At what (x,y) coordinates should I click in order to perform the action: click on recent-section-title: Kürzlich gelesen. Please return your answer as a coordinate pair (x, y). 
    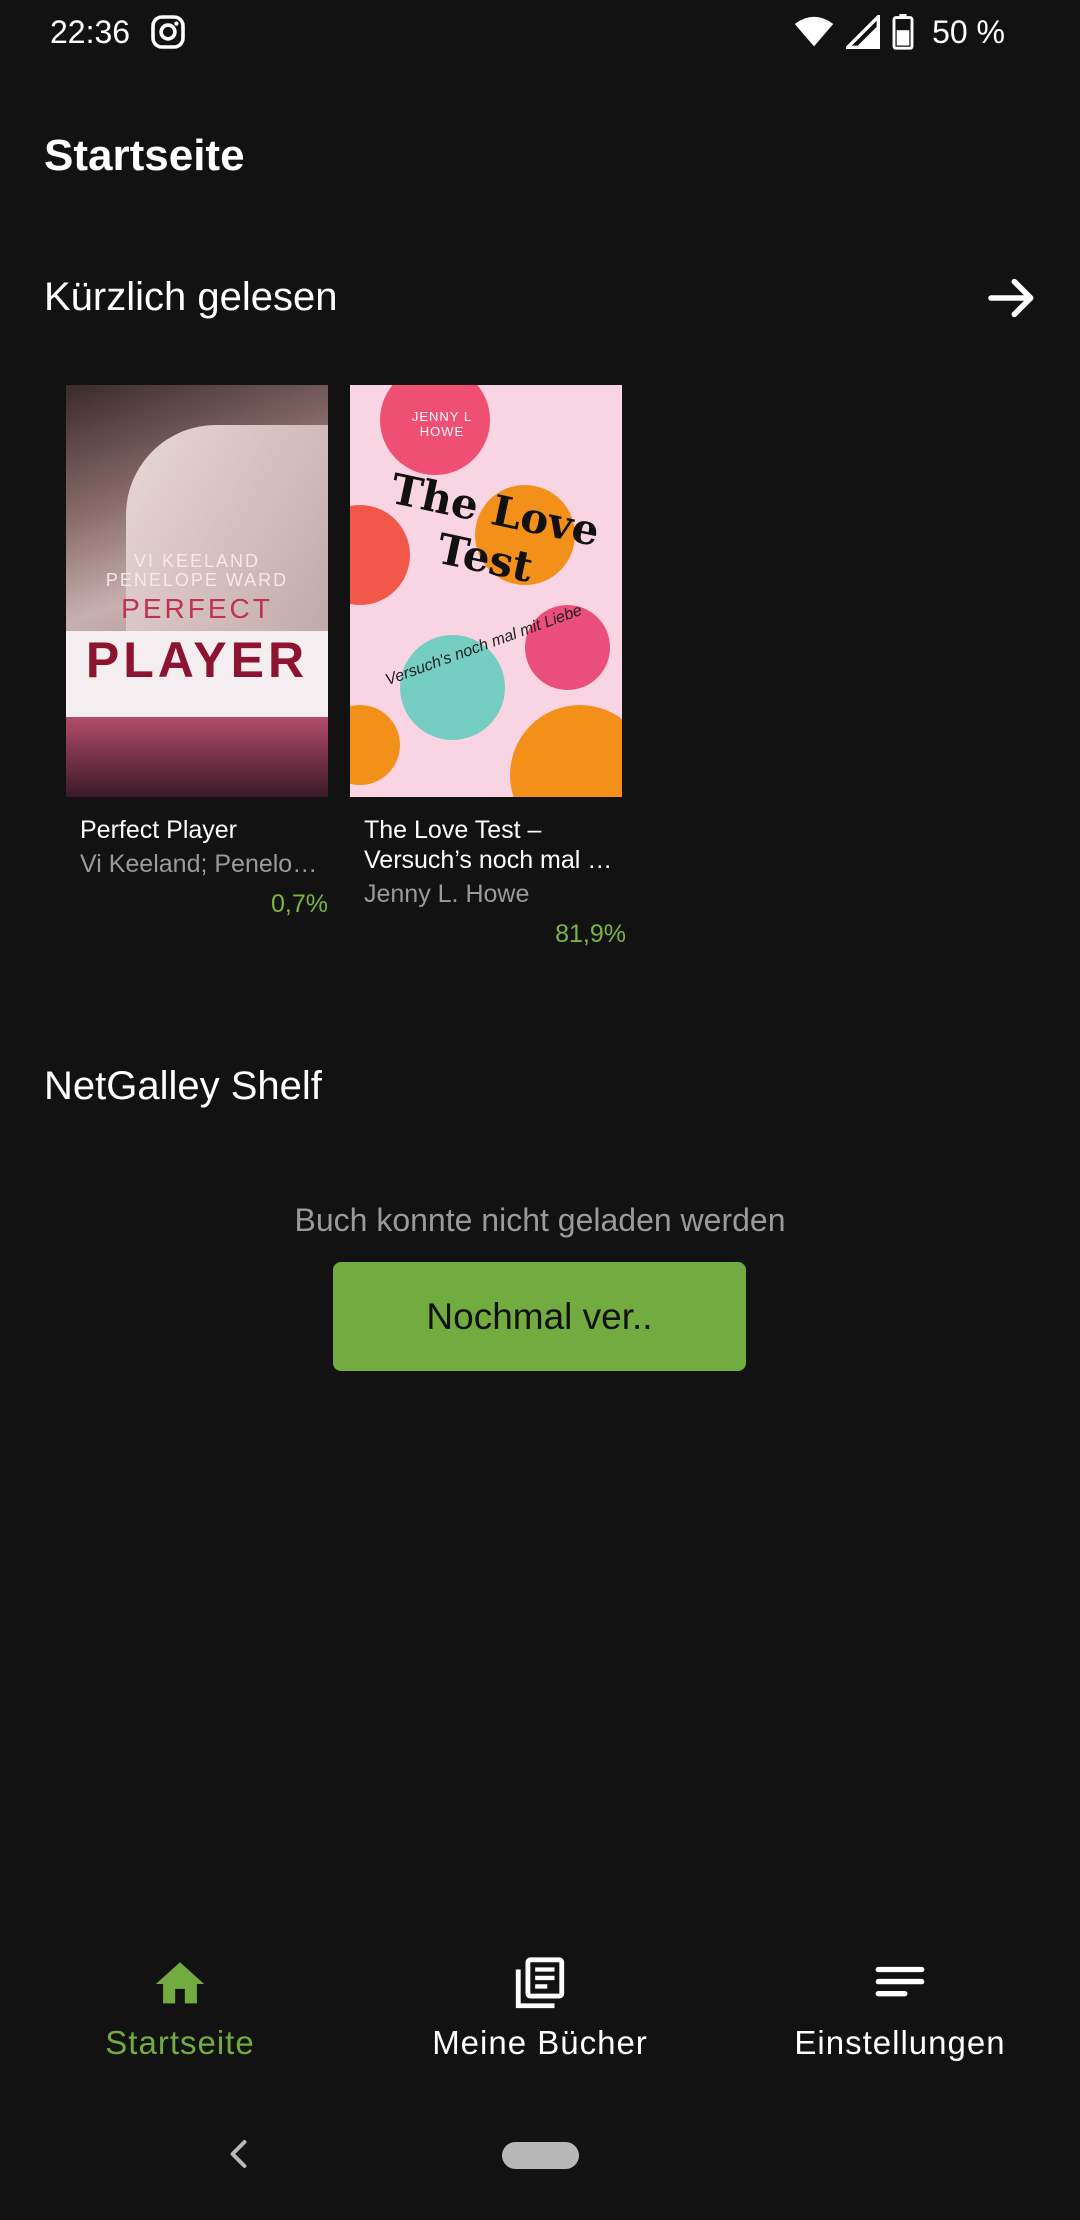
    Looking at the image, I should click on (191, 297).